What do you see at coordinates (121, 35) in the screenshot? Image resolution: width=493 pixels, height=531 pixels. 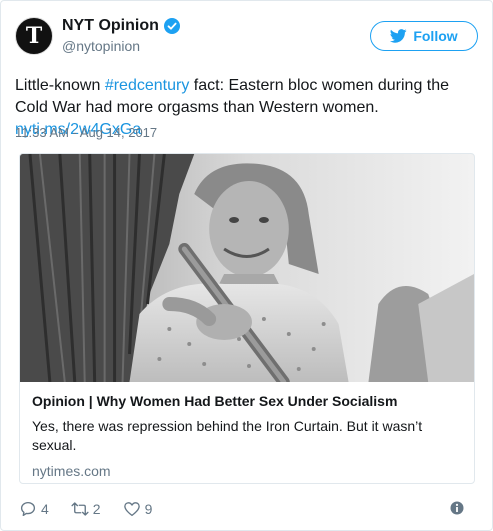 I see `author-names: NYT Opinion @nytopinion` at bounding box center [121, 35].